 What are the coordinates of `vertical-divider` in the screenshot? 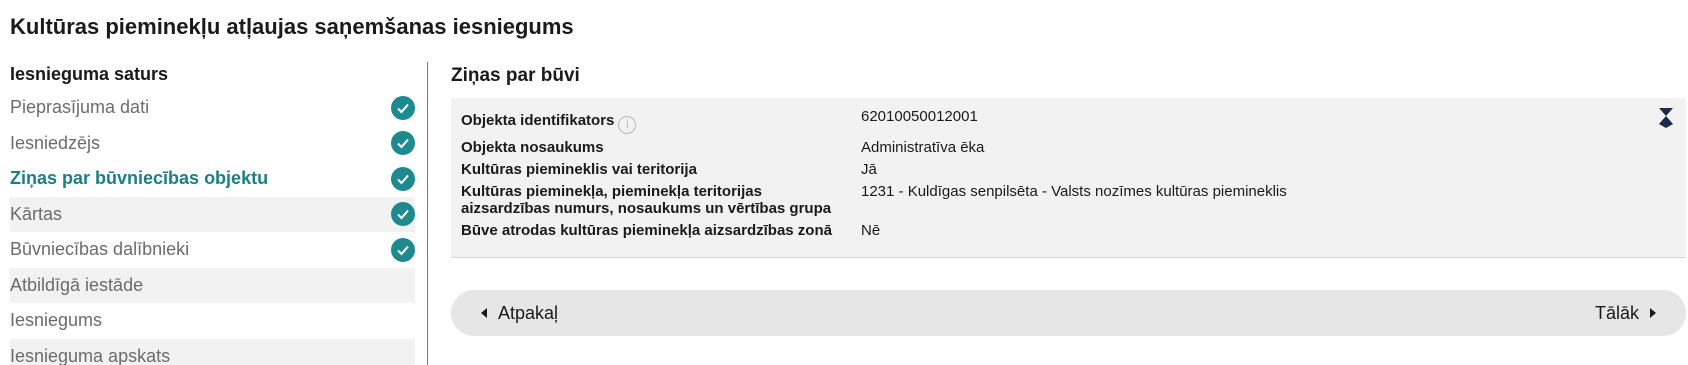 It's located at (427, 213).